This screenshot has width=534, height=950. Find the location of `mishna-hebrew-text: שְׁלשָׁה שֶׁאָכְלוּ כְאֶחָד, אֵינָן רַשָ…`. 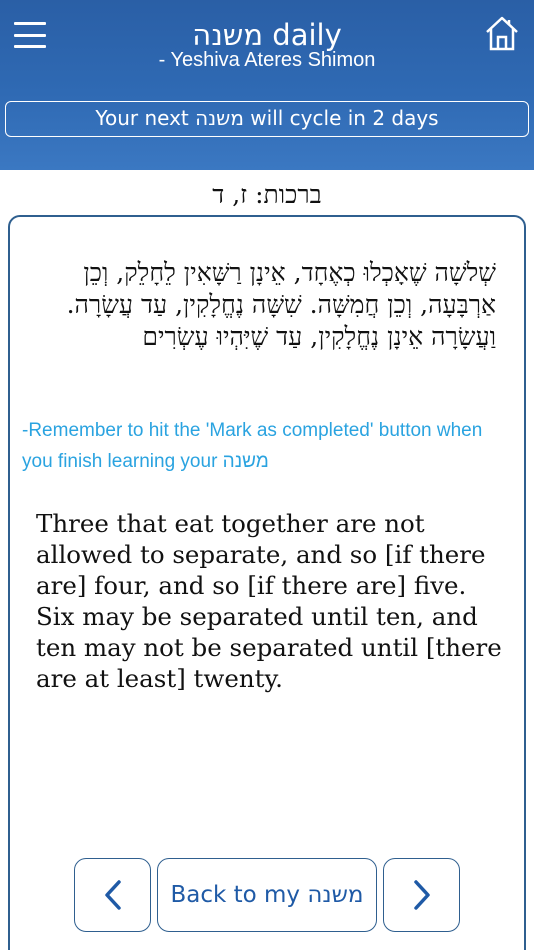

mishna-hebrew-text: שְׁלשָׁה שֶׁאָכְלוּ כְאֶחָד, אֵינָן רַשָ… is located at coordinates (281, 304).